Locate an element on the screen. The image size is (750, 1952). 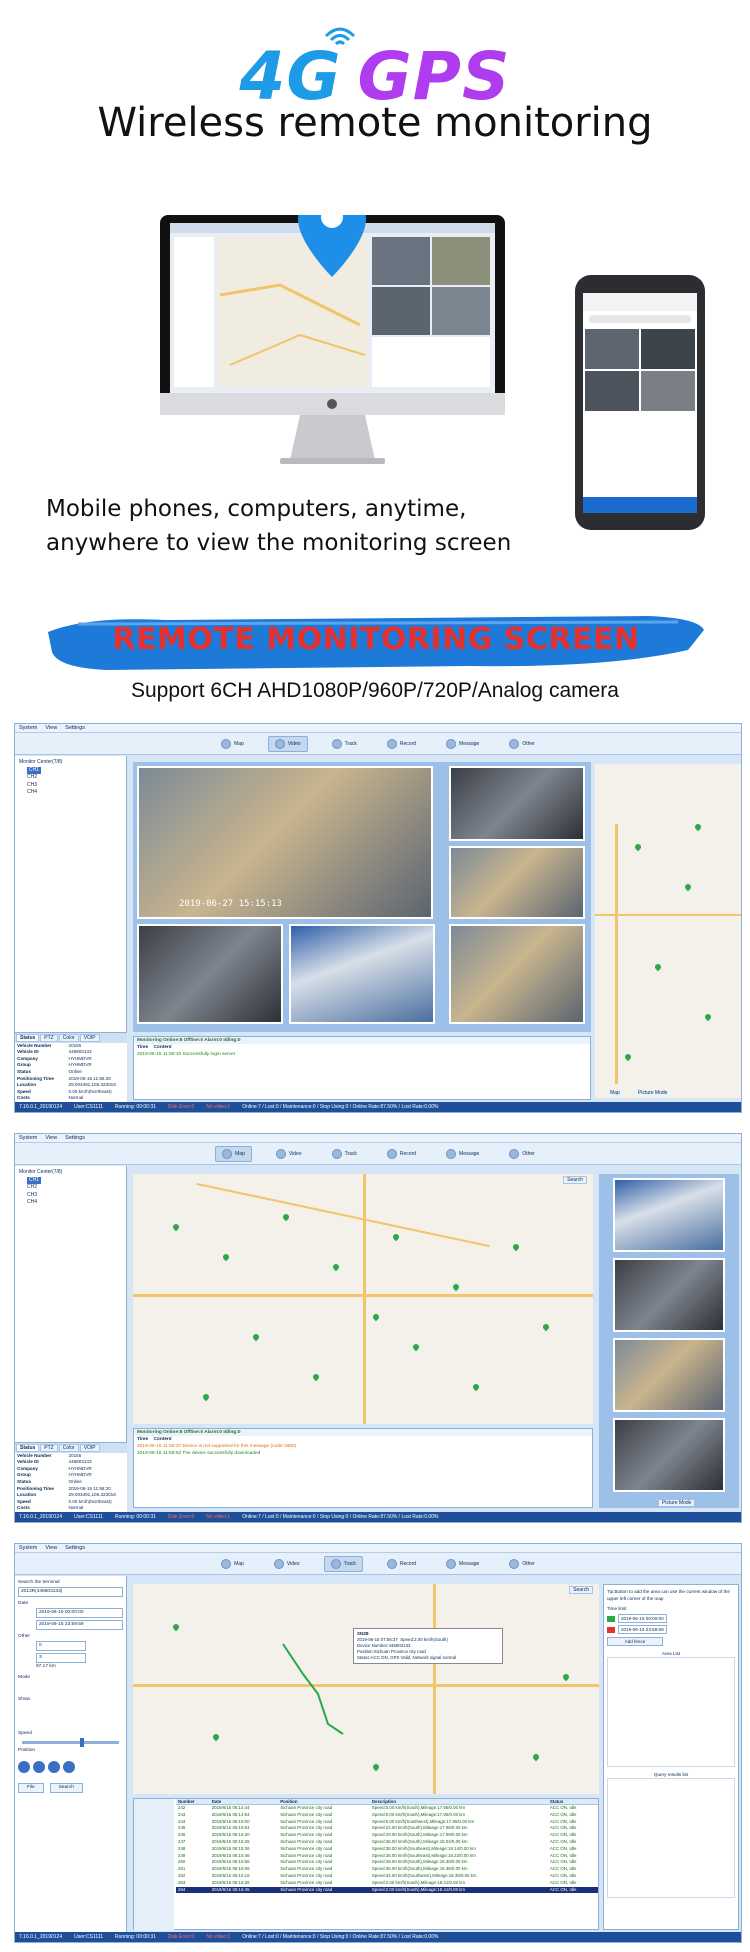
parking-input: 3 is located at coordinates (61, 1658).